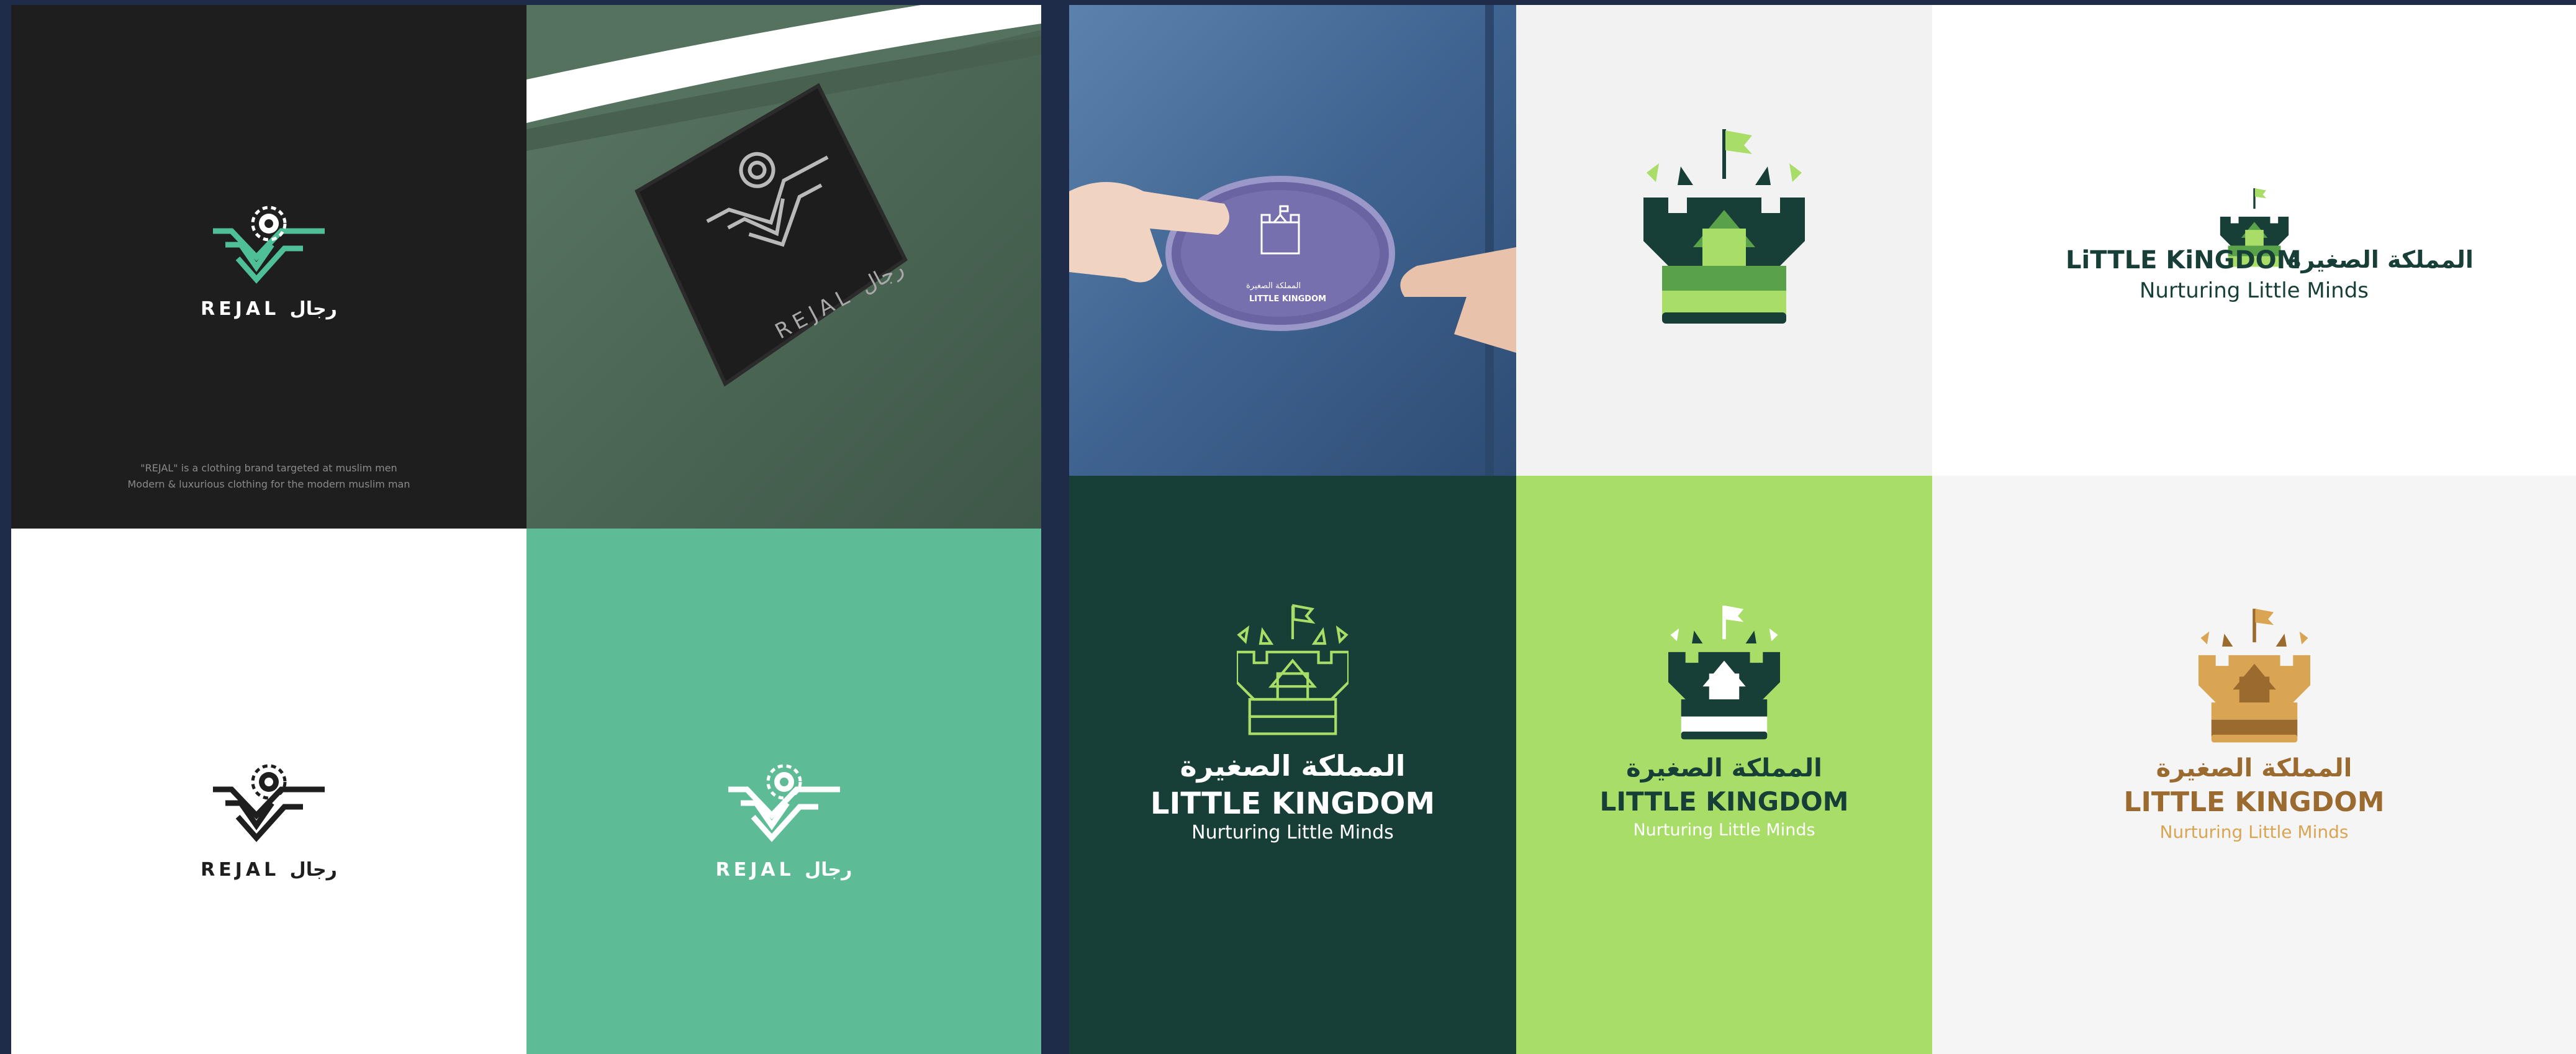 The image size is (2576, 1054). What do you see at coordinates (269, 870) in the screenshot?
I see `rejal-wordmark-black: REJAL رجال` at bounding box center [269, 870].